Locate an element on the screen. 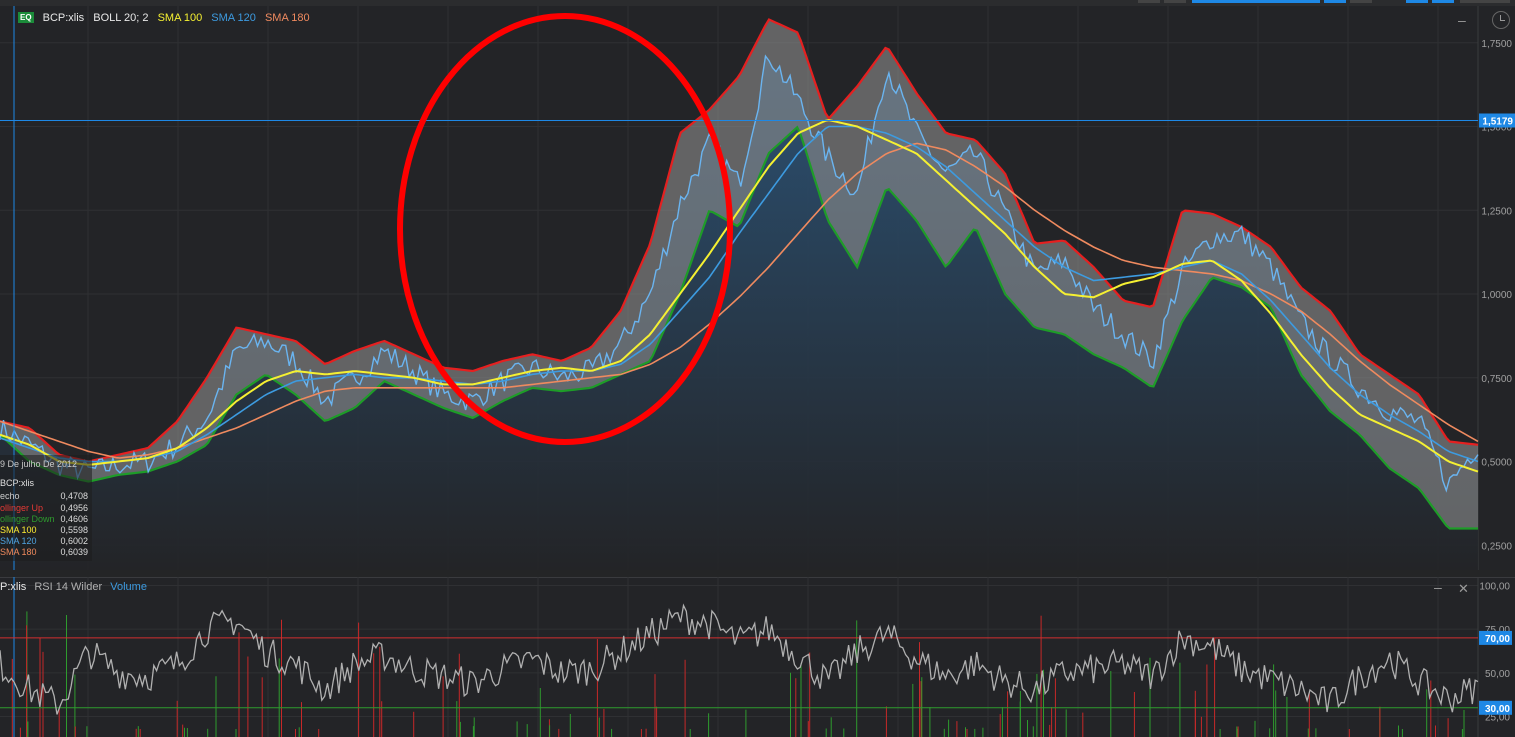 The width and height of the screenshot is (1515, 737). oversold-badge-label: 30,00 is located at coordinates (1497, 709).